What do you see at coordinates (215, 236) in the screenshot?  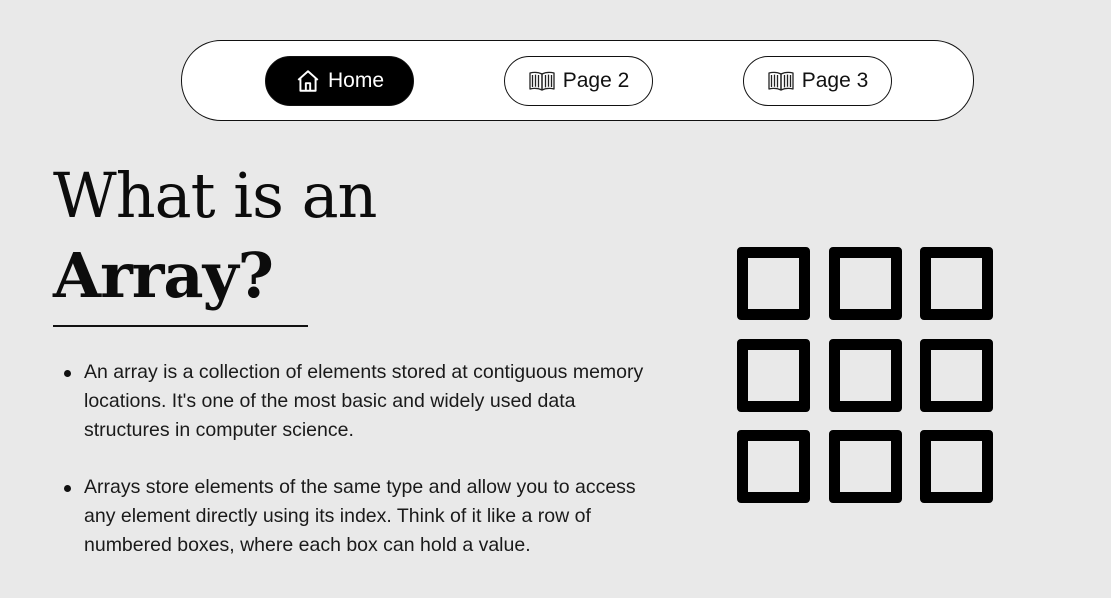 I see `page-title: What is an Array?` at bounding box center [215, 236].